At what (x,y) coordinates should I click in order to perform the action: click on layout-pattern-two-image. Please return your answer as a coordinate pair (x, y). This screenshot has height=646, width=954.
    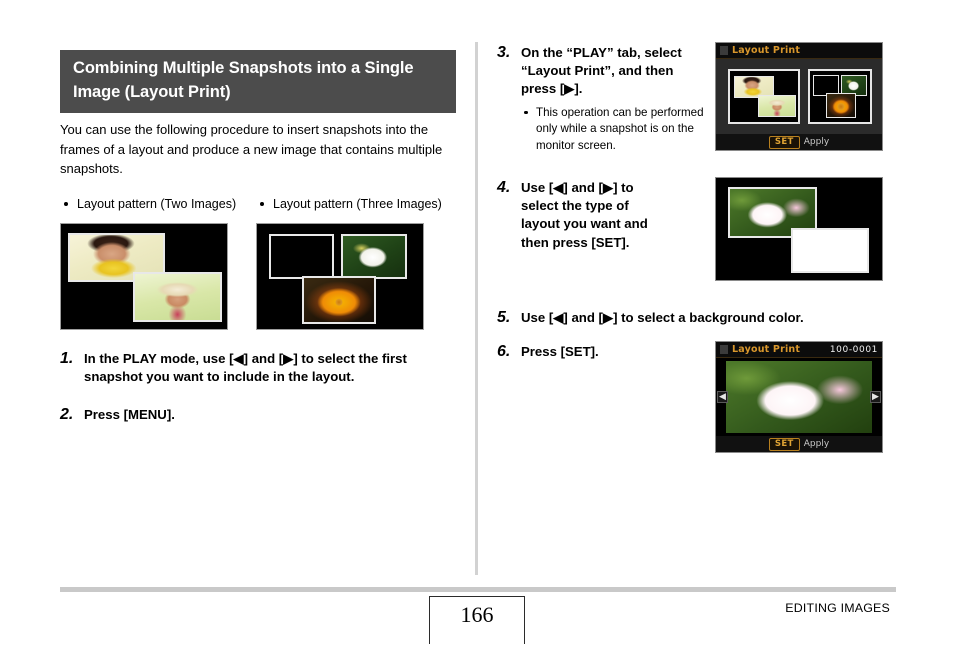
    Looking at the image, I should click on (144, 276).